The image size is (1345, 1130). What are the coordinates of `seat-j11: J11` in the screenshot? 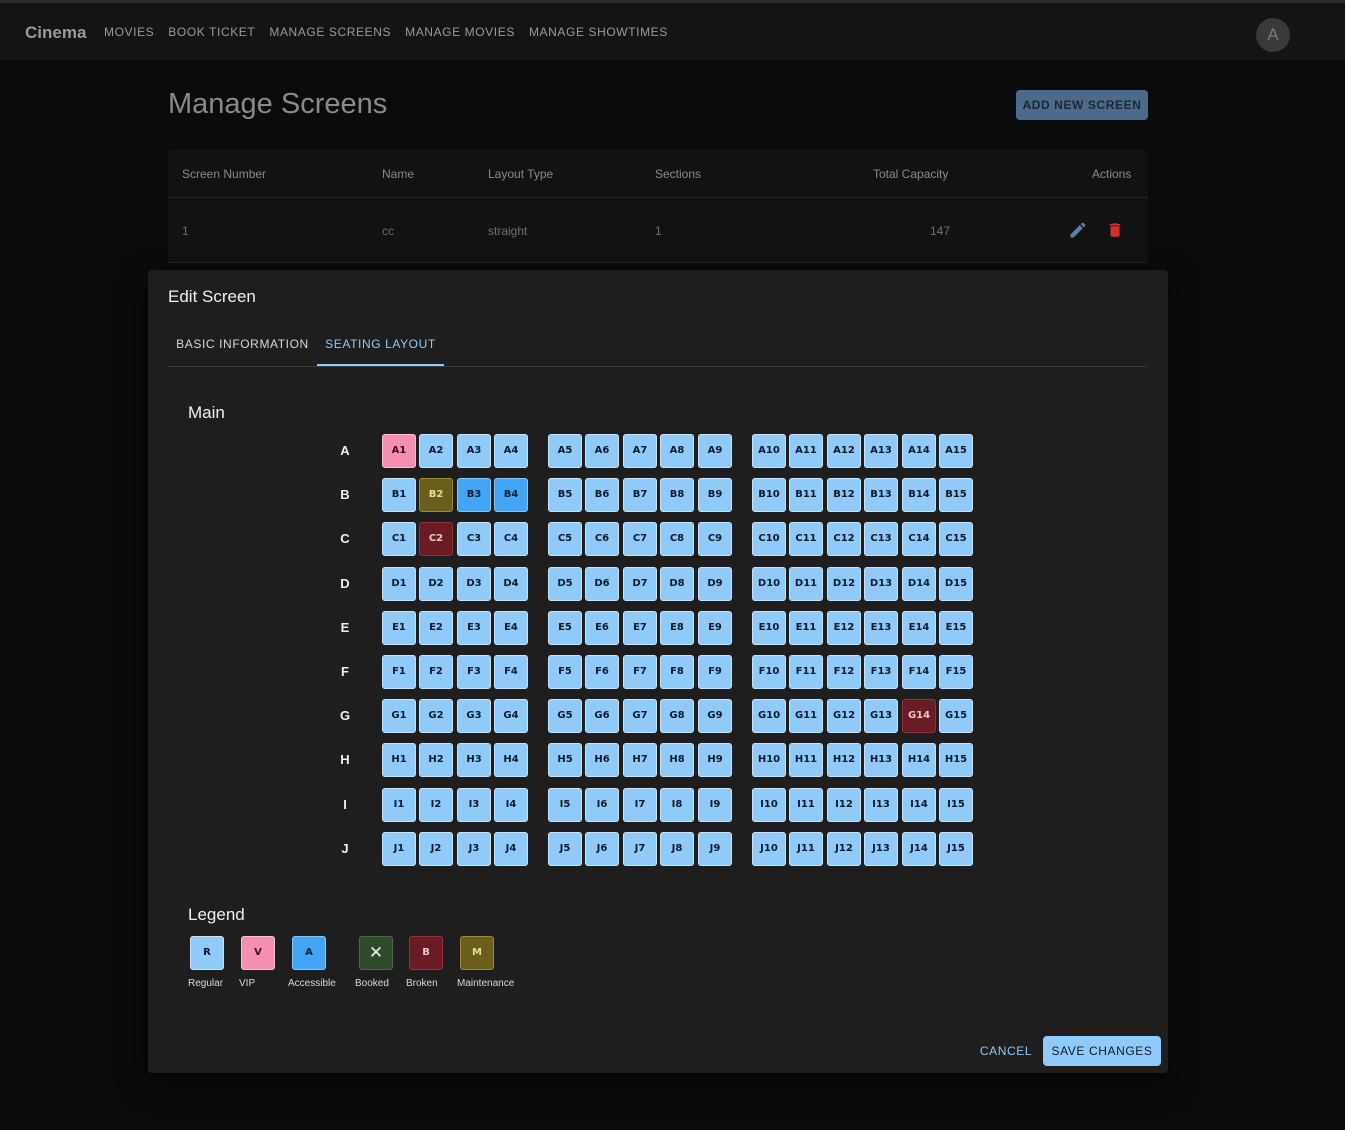 It's located at (806, 849).